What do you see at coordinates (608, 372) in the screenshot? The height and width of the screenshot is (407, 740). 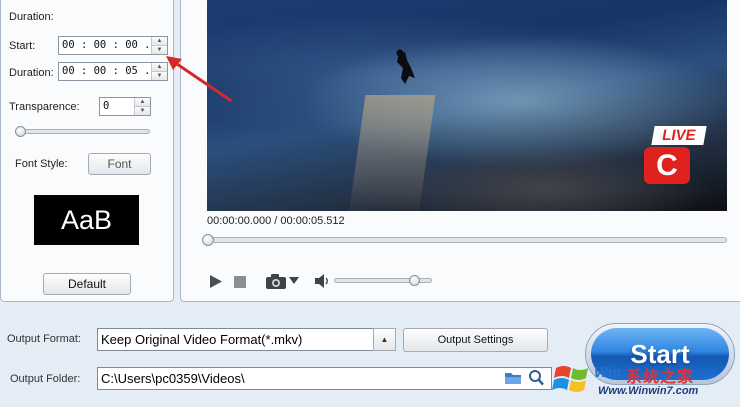 I see `watermark-brand-latin: Win` at bounding box center [608, 372].